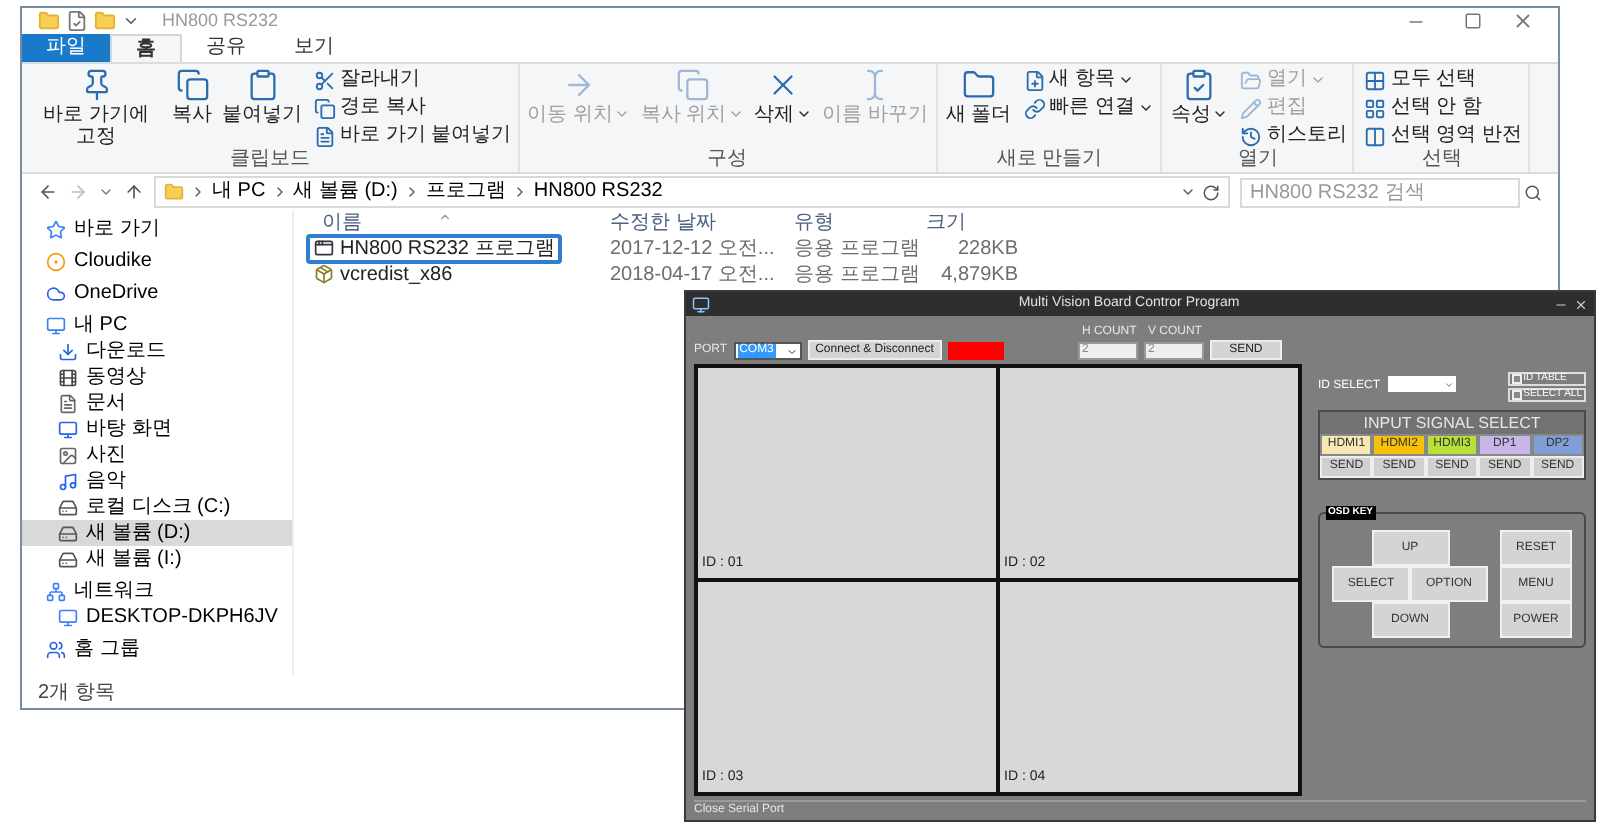  I want to click on ribbon-tab: 홈, so click(146, 48).